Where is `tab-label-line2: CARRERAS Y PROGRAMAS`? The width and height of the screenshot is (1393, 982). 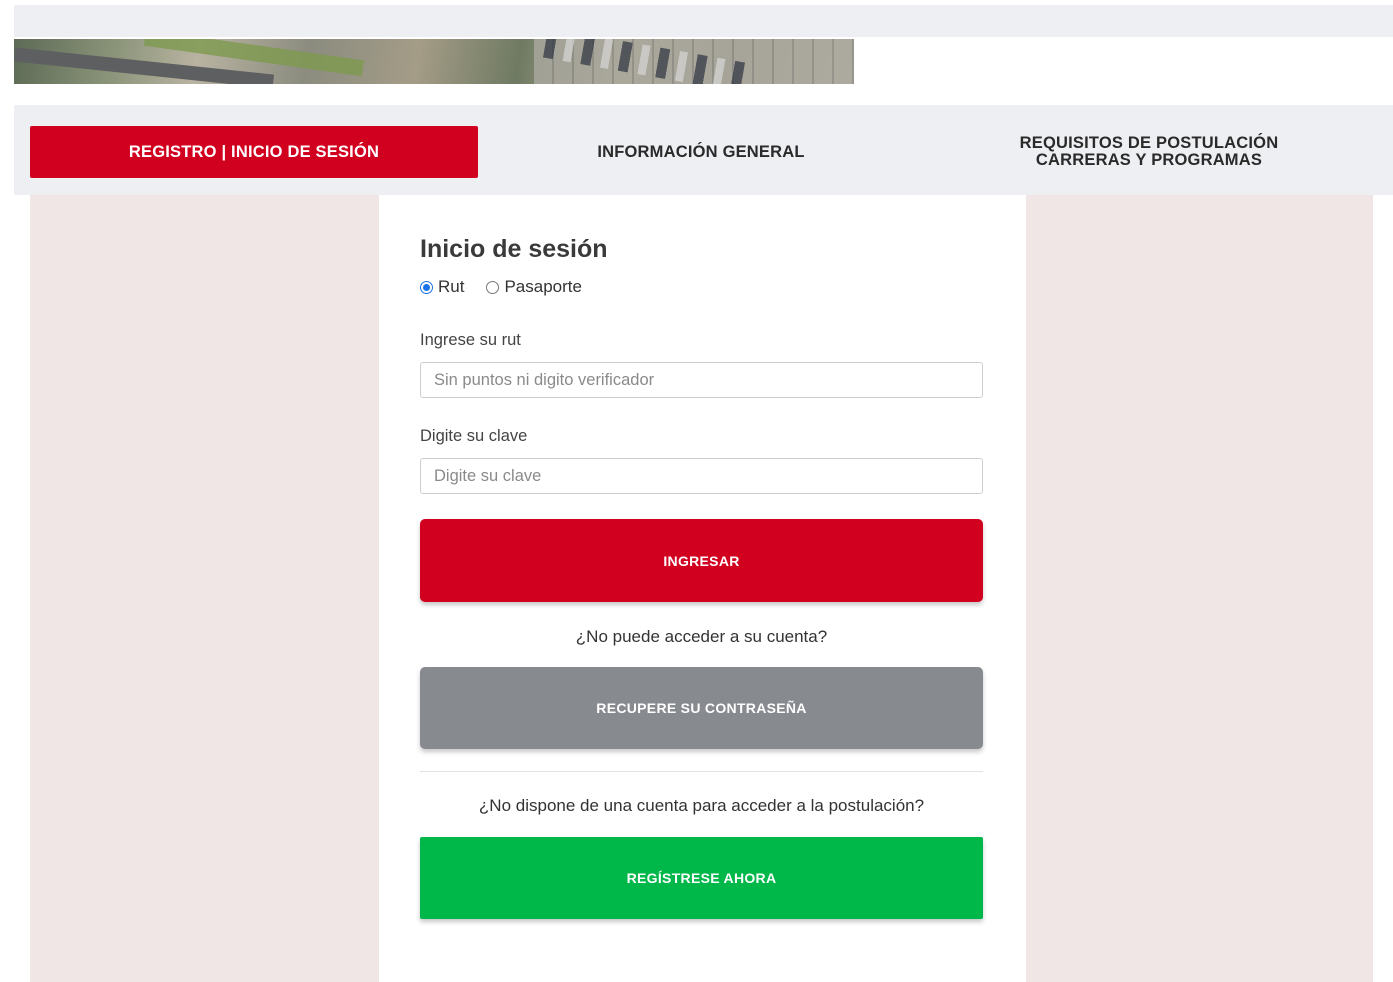 tab-label-line2: CARRERAS Y PROGRAMAS is located at coordinates (1149, 160).